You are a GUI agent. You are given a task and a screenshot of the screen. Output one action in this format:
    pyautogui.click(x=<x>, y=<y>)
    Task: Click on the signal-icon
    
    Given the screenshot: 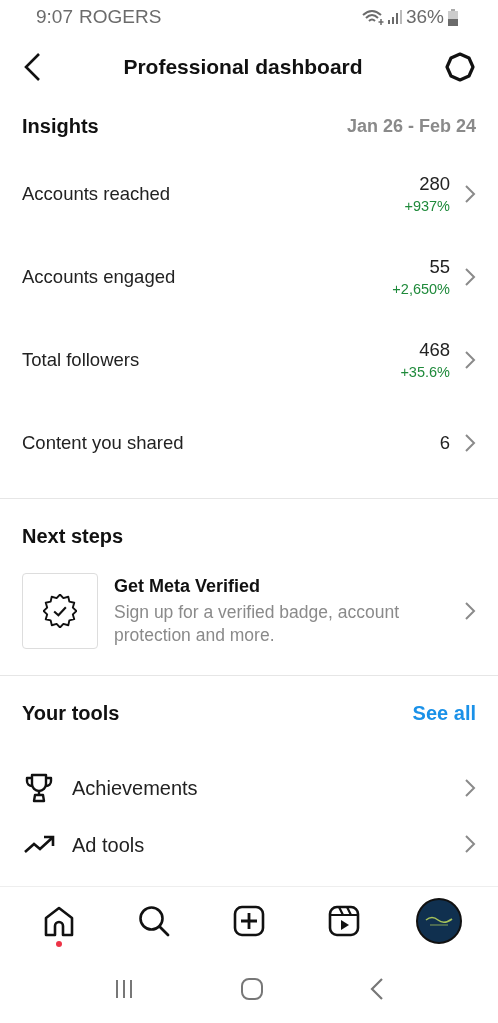 What is the action you would take?
    pyautogui.click(x=394, y=17)
    